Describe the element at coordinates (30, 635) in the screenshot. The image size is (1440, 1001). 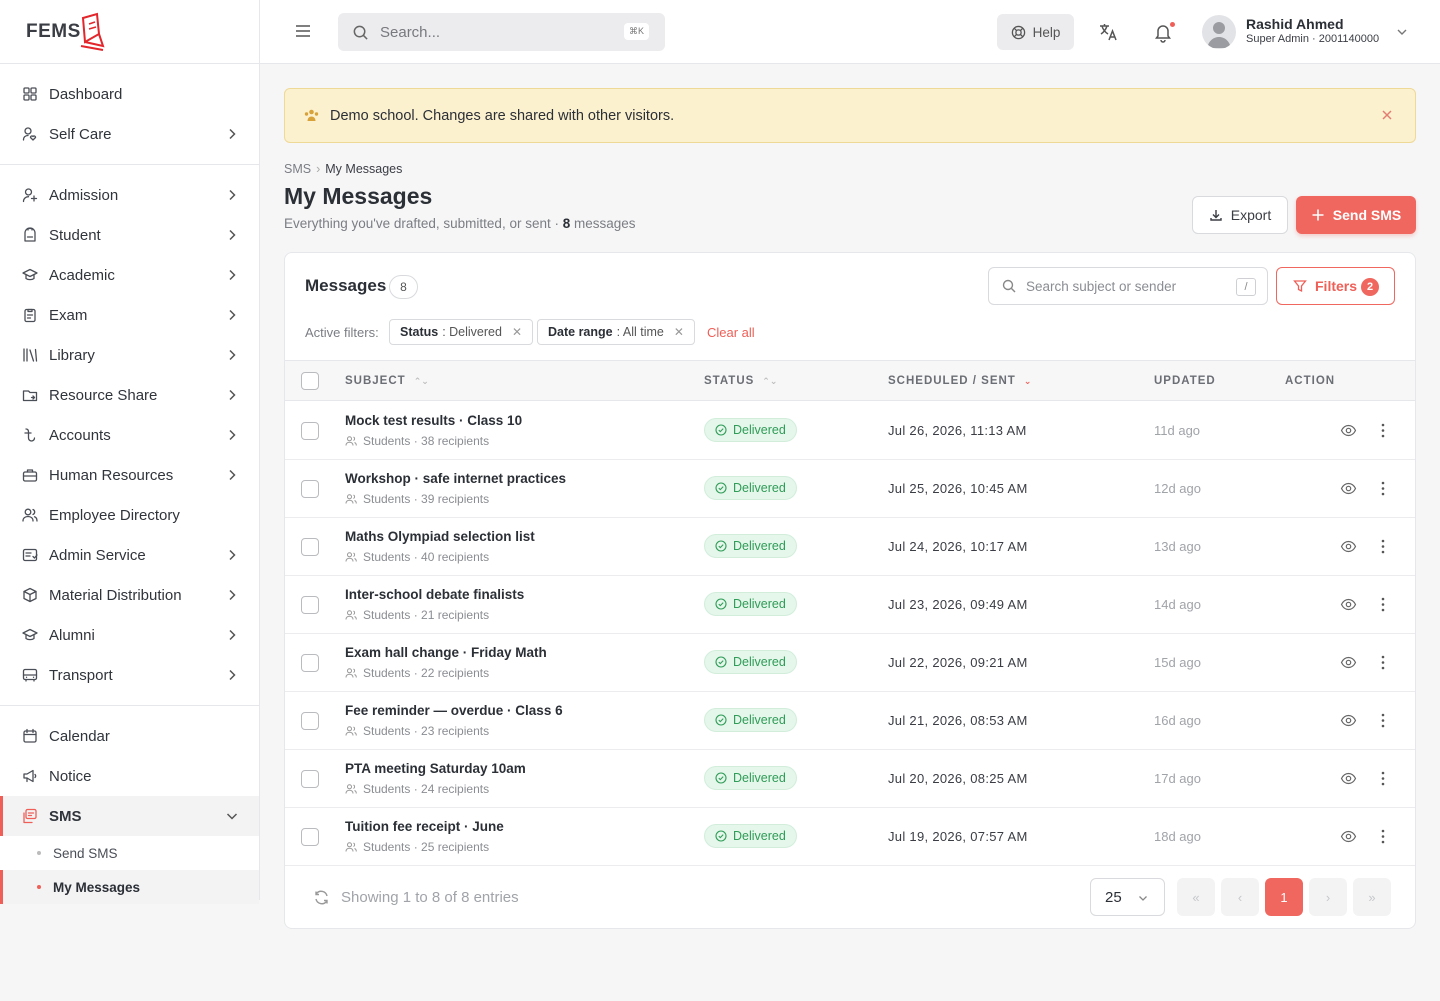
I see `graduation-cap-icon` at that location.